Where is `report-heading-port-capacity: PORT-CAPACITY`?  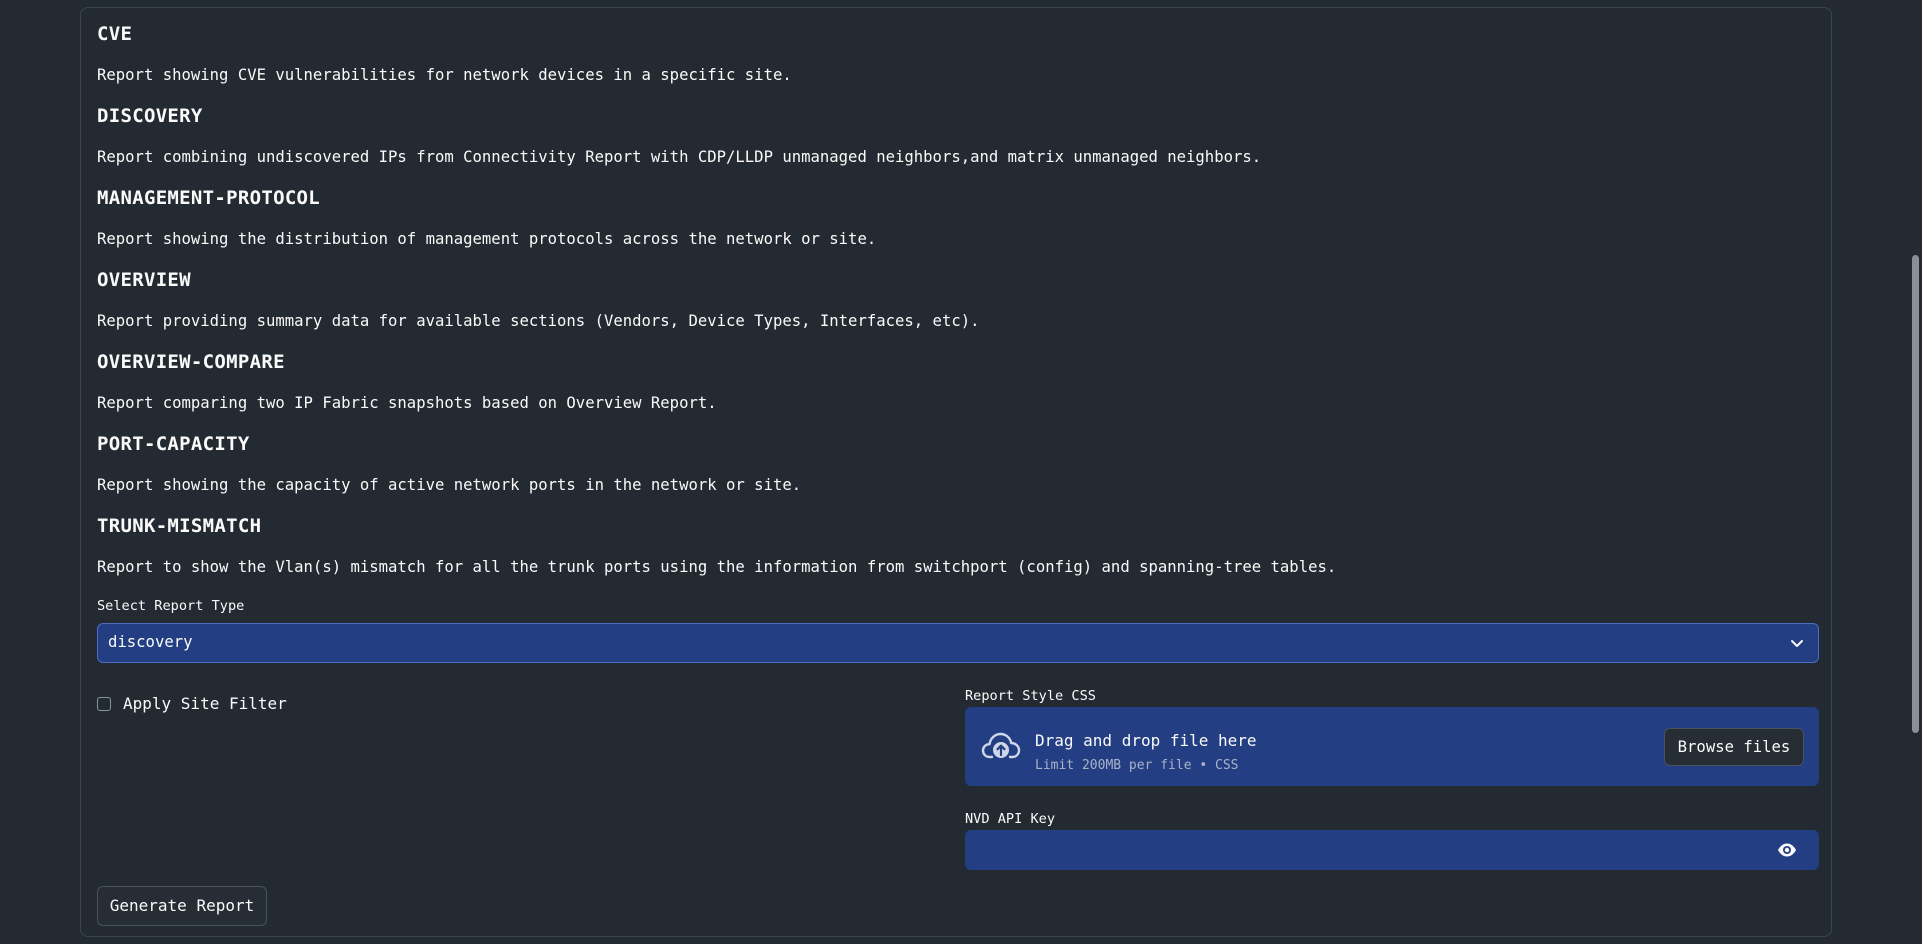 report-heading-port-capacity: PORT-CAPACITY is located at coordinates (173, 444).